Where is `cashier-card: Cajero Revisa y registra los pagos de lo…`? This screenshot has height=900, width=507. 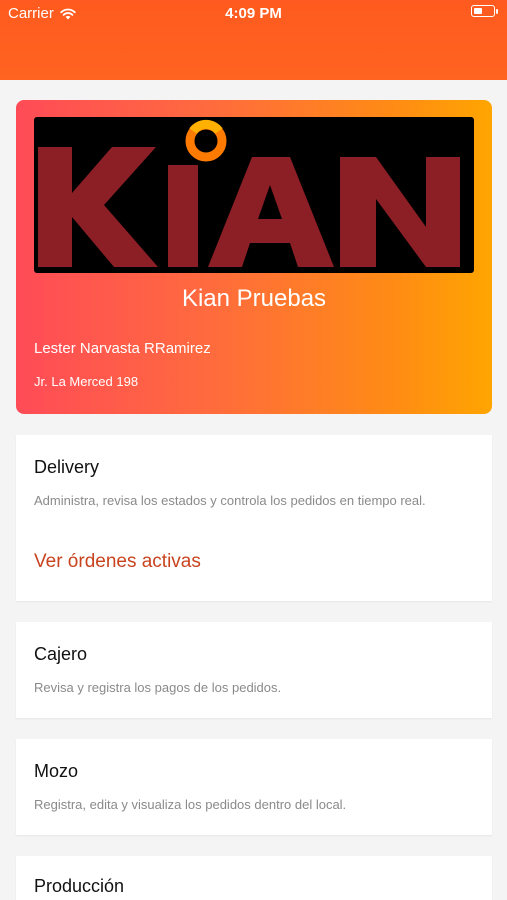
cashier-card: Cajero Revisa y registra los pagos de lo… is located at coordinates (254, 670).